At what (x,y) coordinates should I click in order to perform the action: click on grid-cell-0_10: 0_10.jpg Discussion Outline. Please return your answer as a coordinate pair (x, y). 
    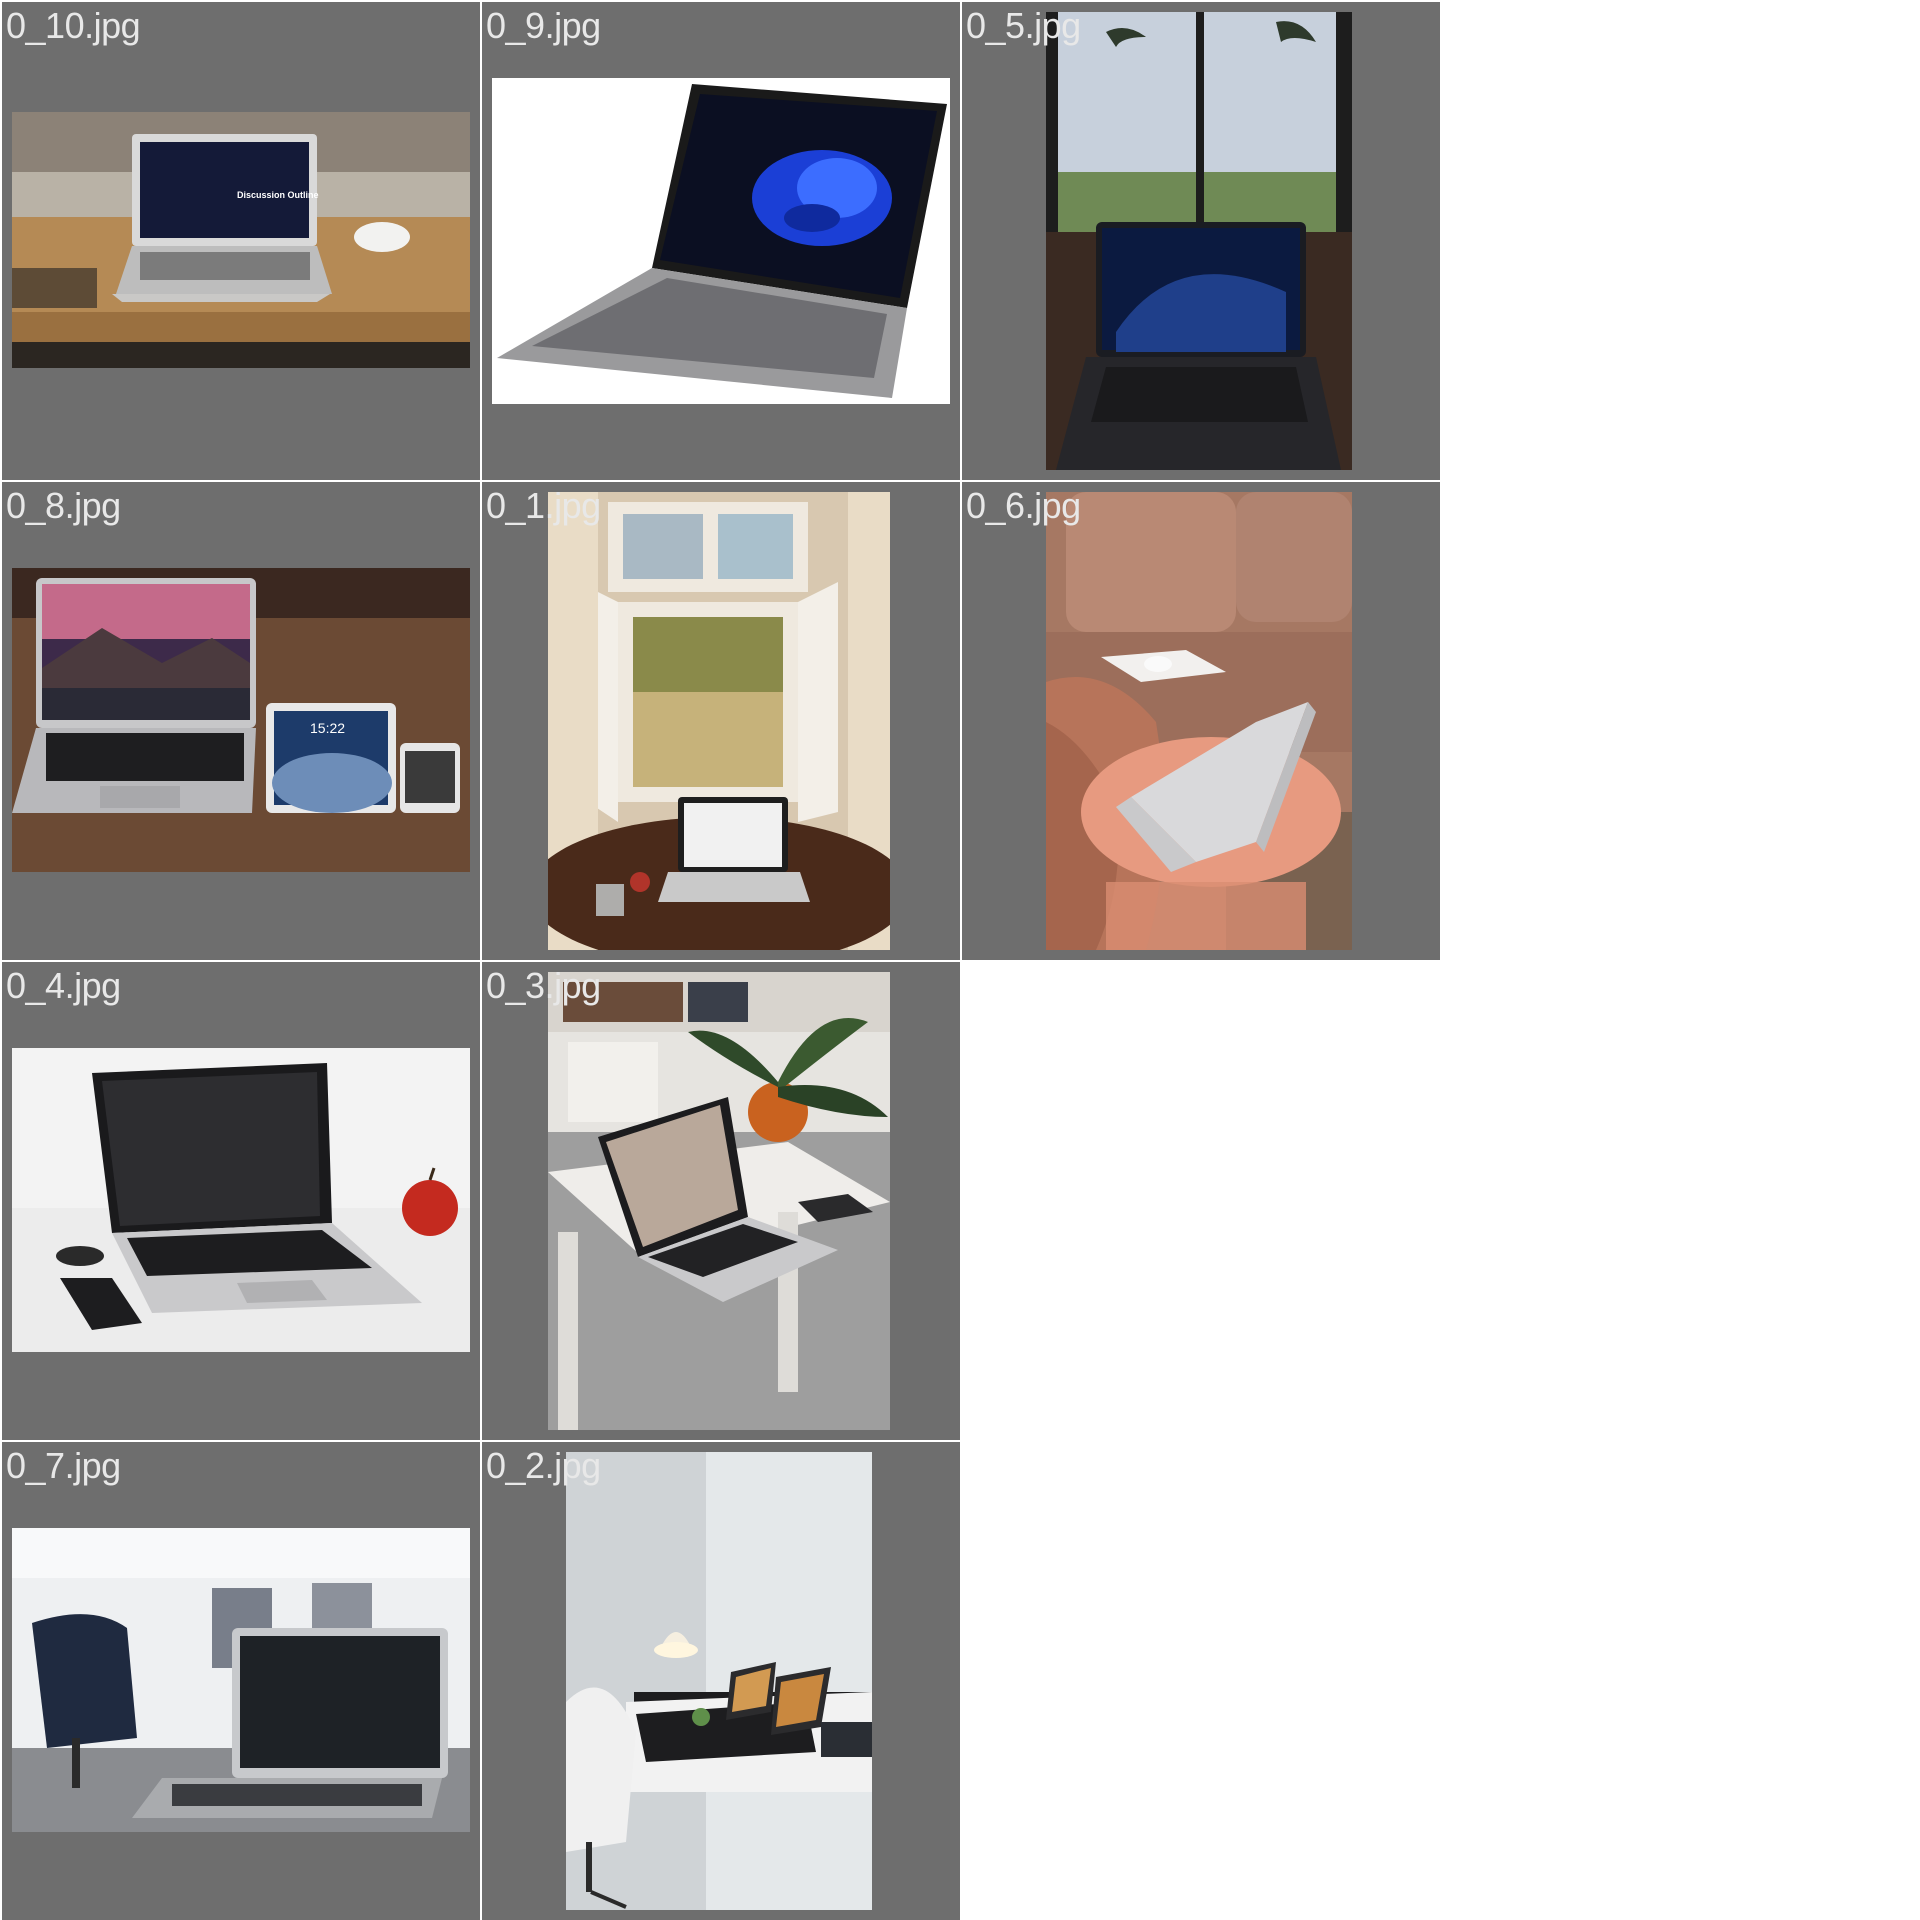
    Looking at the image, I should click on (241, 241).